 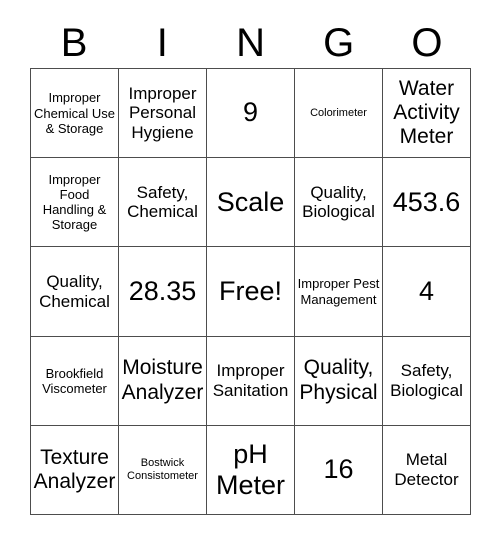 I want to click on bingo-cell: 453.6, so click(x=427, y=203).